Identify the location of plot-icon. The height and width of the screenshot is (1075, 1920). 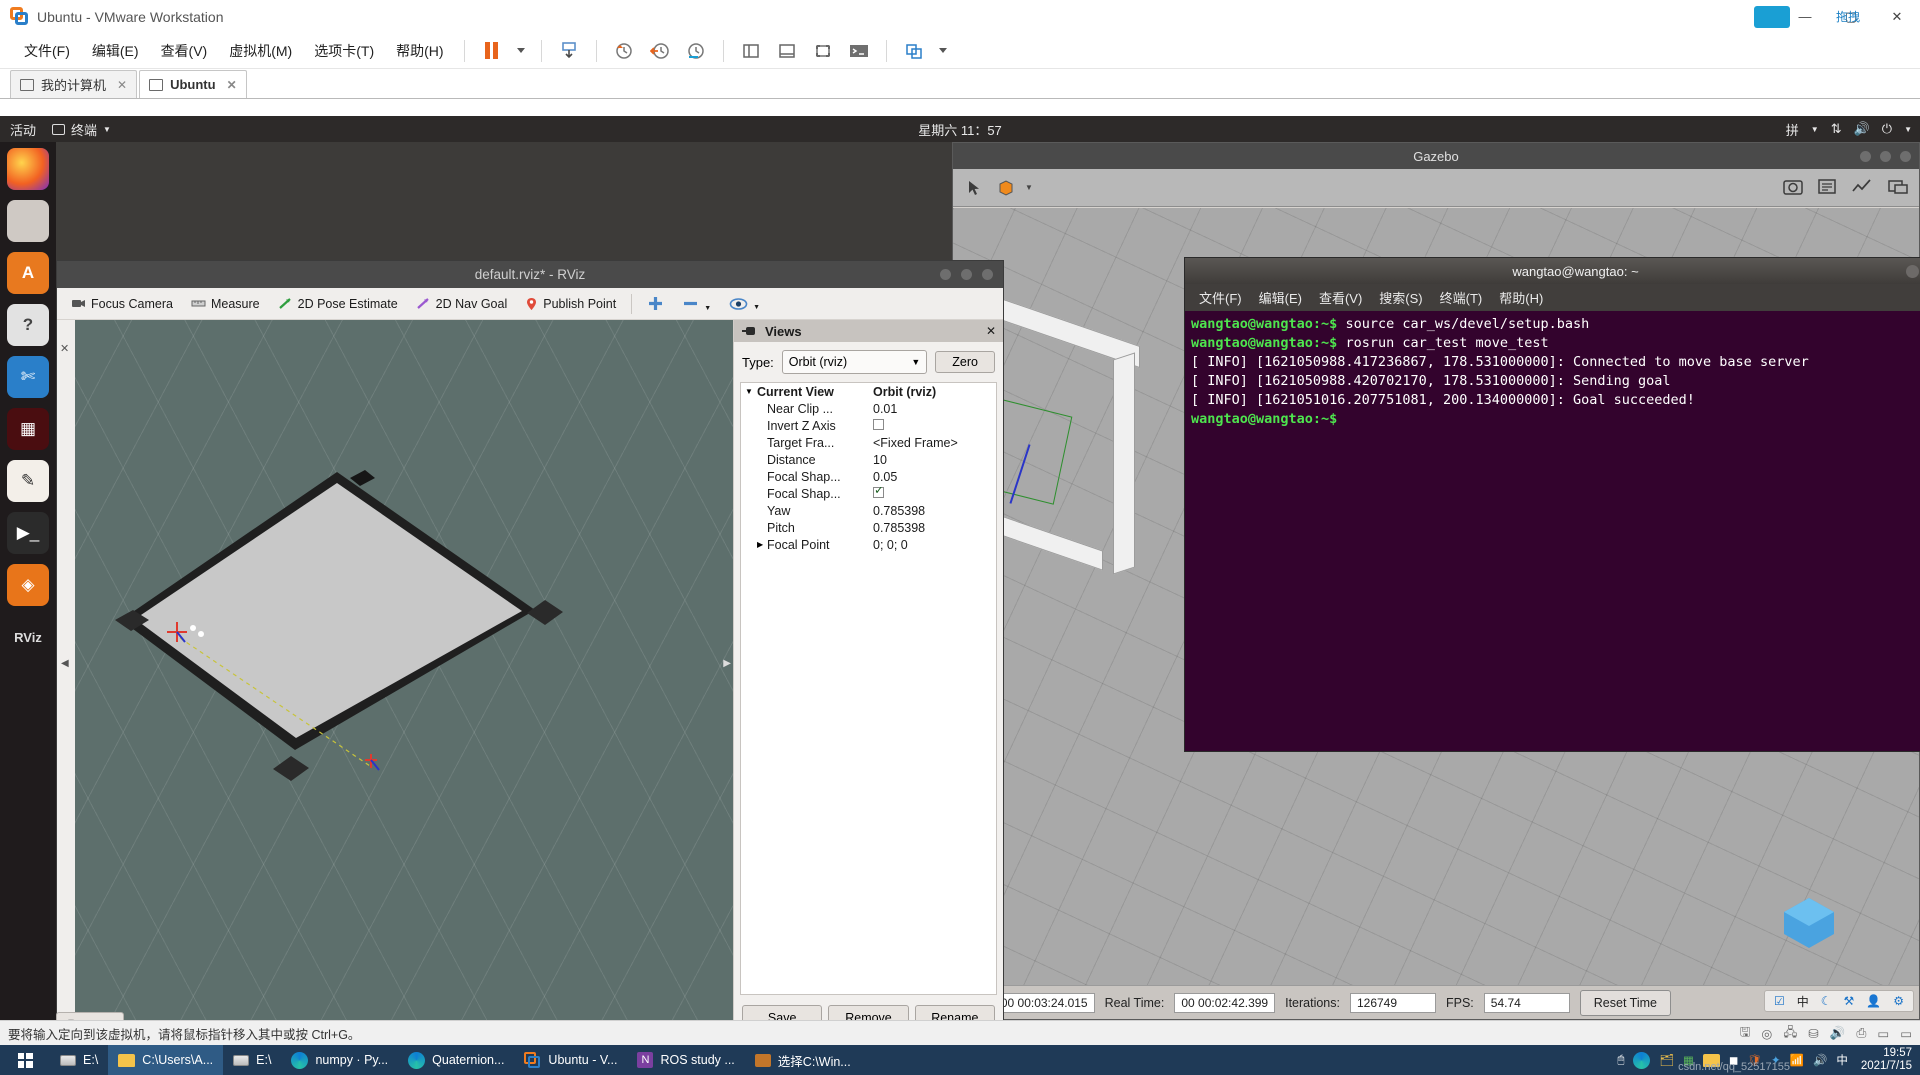
(1862, 188).